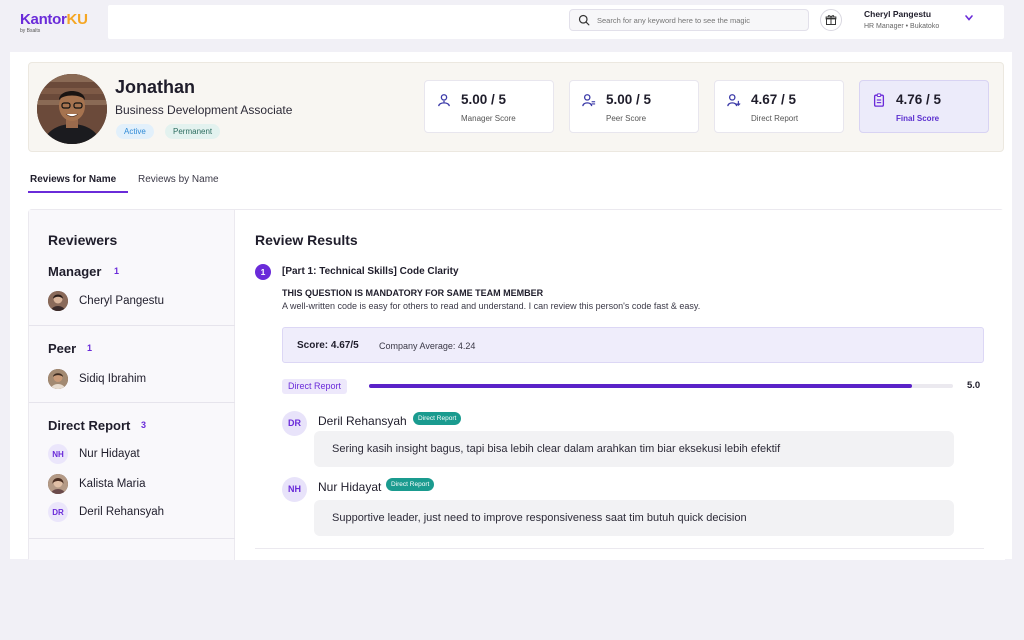 This screenshot has height=640, width=1024. Describe the element at coordinates (82, 240) in the screenshot. I see `reviewers-title: Reviewers` at that location.